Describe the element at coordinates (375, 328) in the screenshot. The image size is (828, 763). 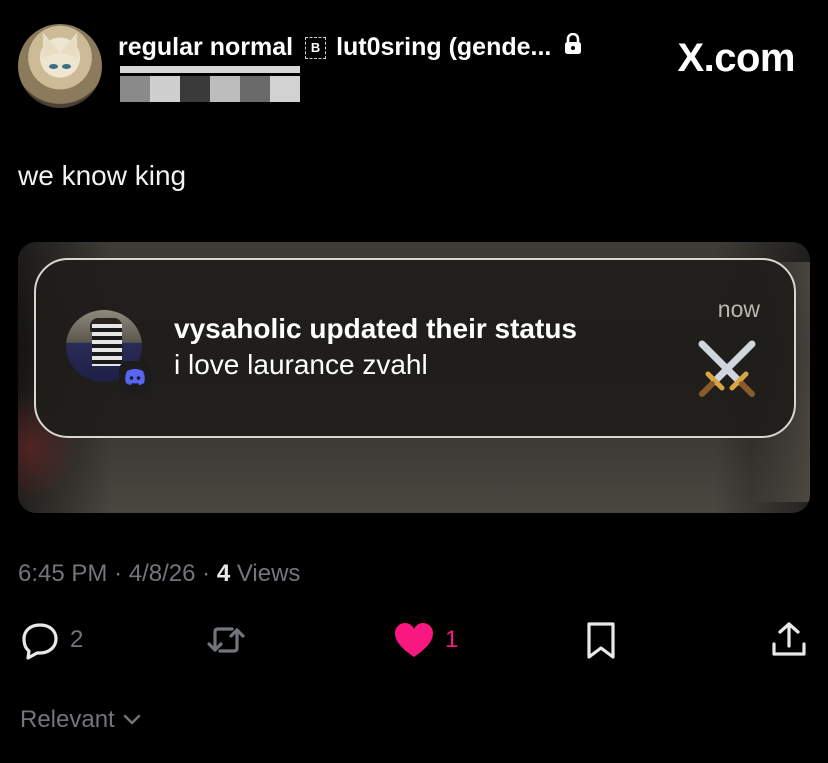
I see `notification-title: vysaholic updated their status` at that location.